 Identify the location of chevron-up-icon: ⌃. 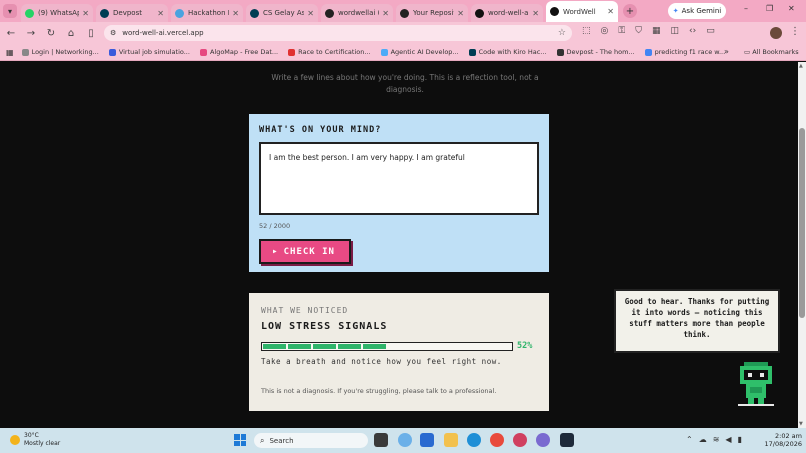
(689, 439).